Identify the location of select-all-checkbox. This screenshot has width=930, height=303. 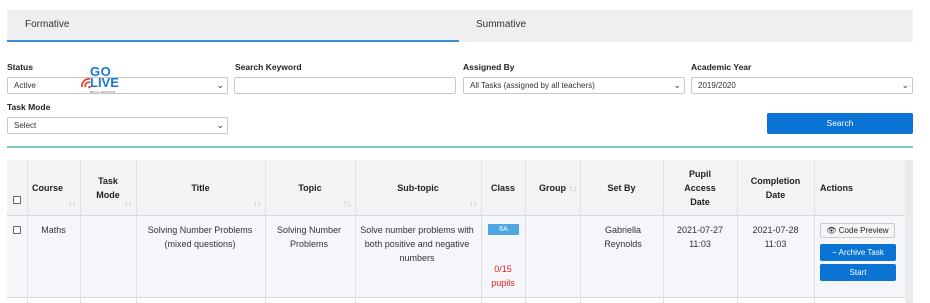
(17, 200).